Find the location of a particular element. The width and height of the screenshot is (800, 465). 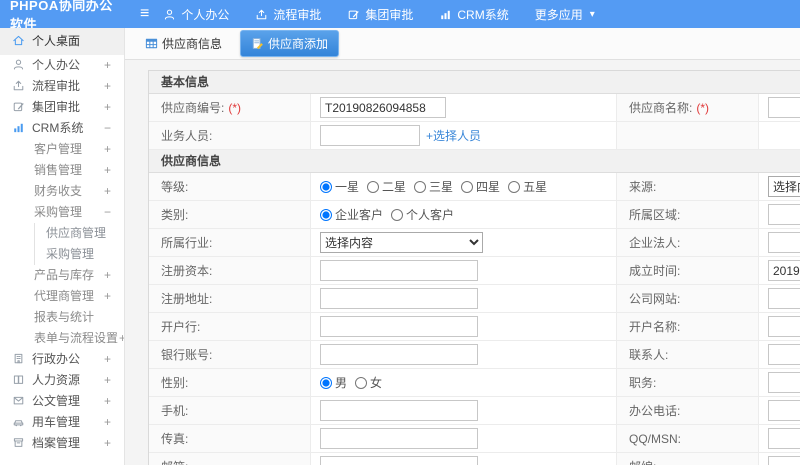

topbar-item-2: 集团审批 is located at coordinates (380, 14).